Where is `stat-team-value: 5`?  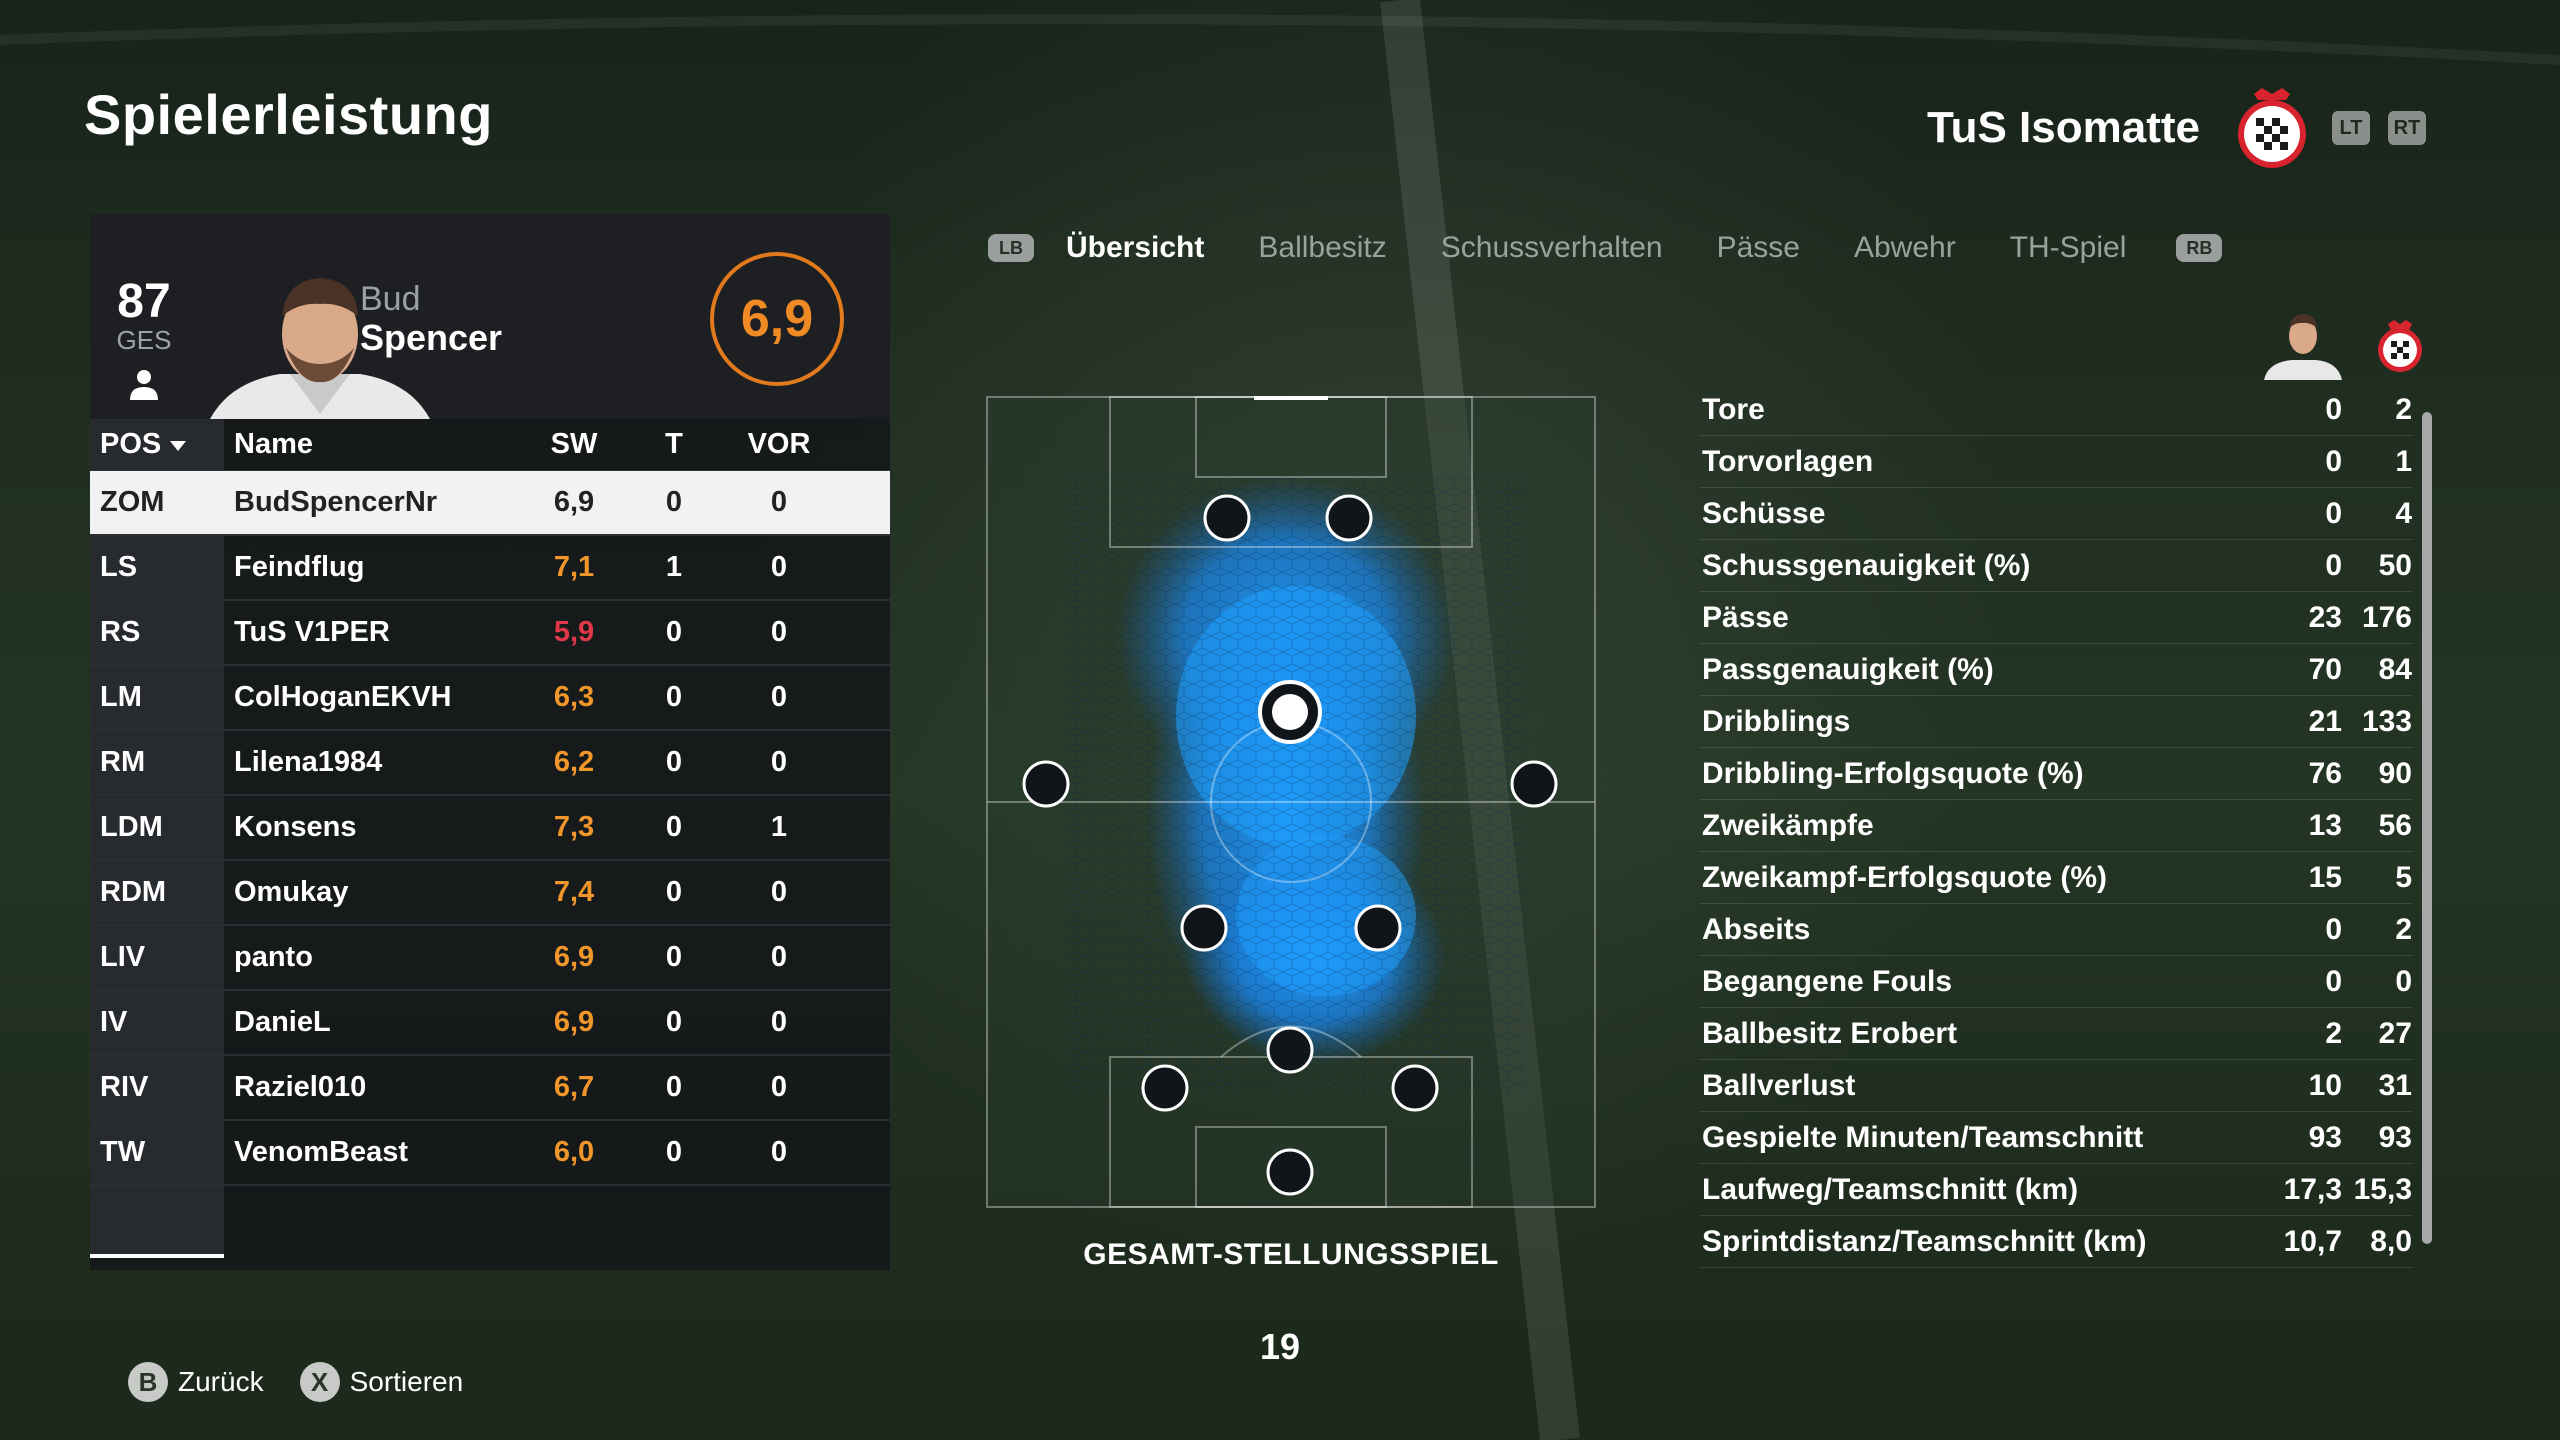 stat-team-value: 5 is located at coordinates (2403, 877).